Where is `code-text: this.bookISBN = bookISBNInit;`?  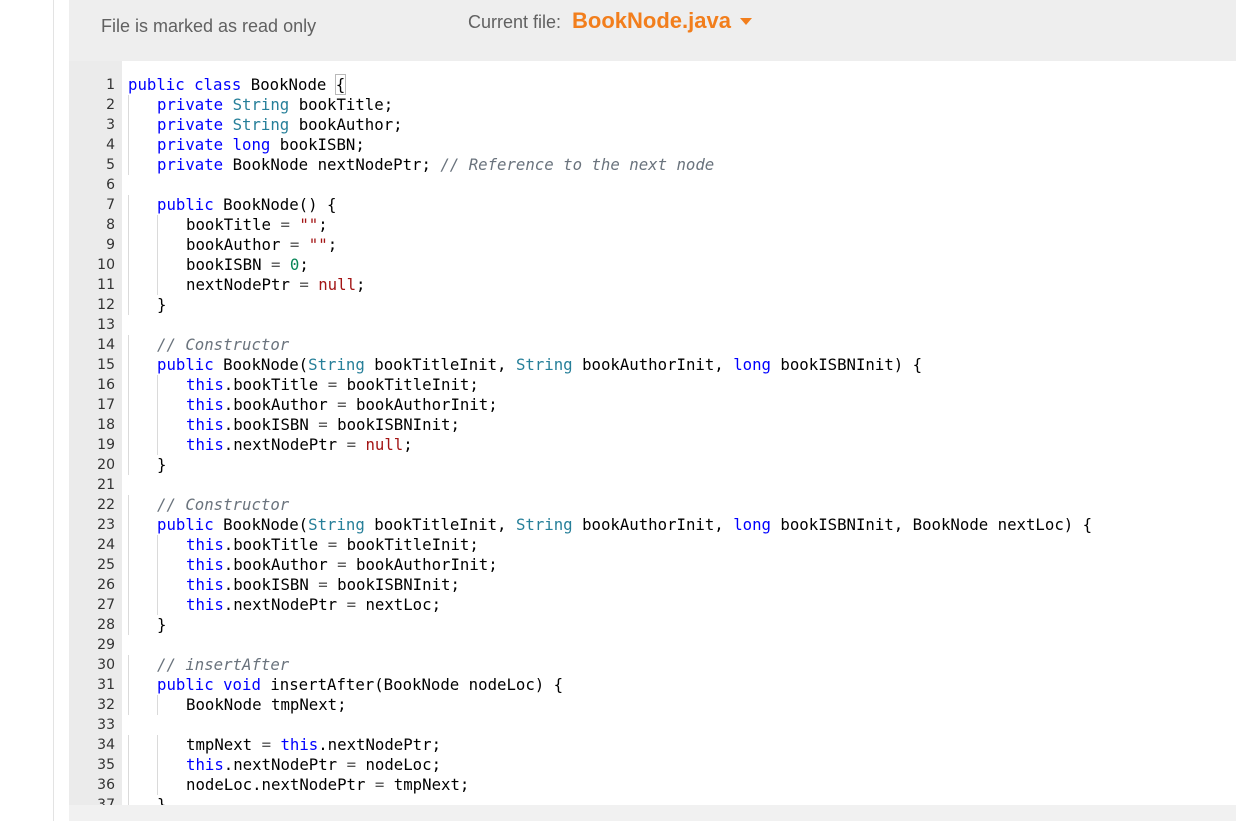
code-text: this.bookISBN = bookISBNInit; is located at coordinates (323, 425).